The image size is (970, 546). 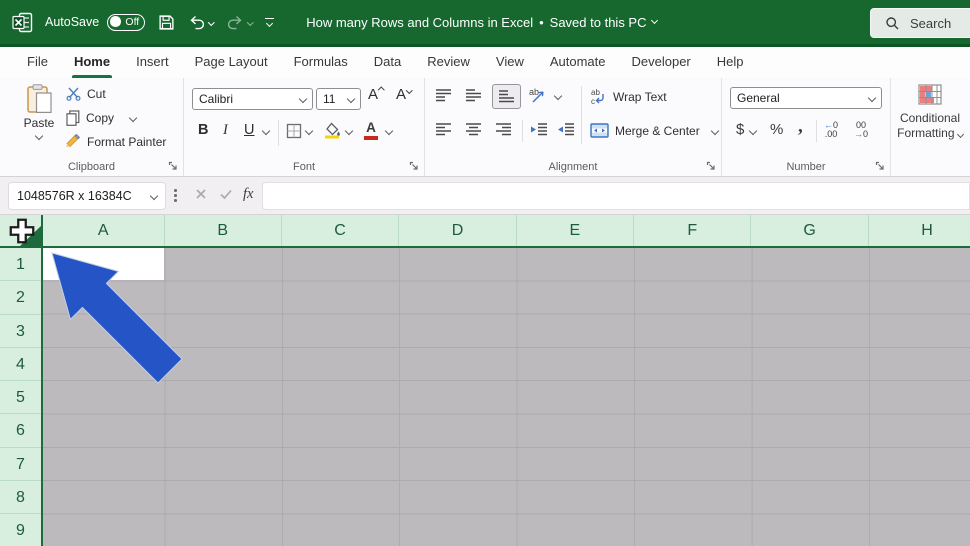 I want to click on font-size-combo: 11, so click(x=338, y=99).